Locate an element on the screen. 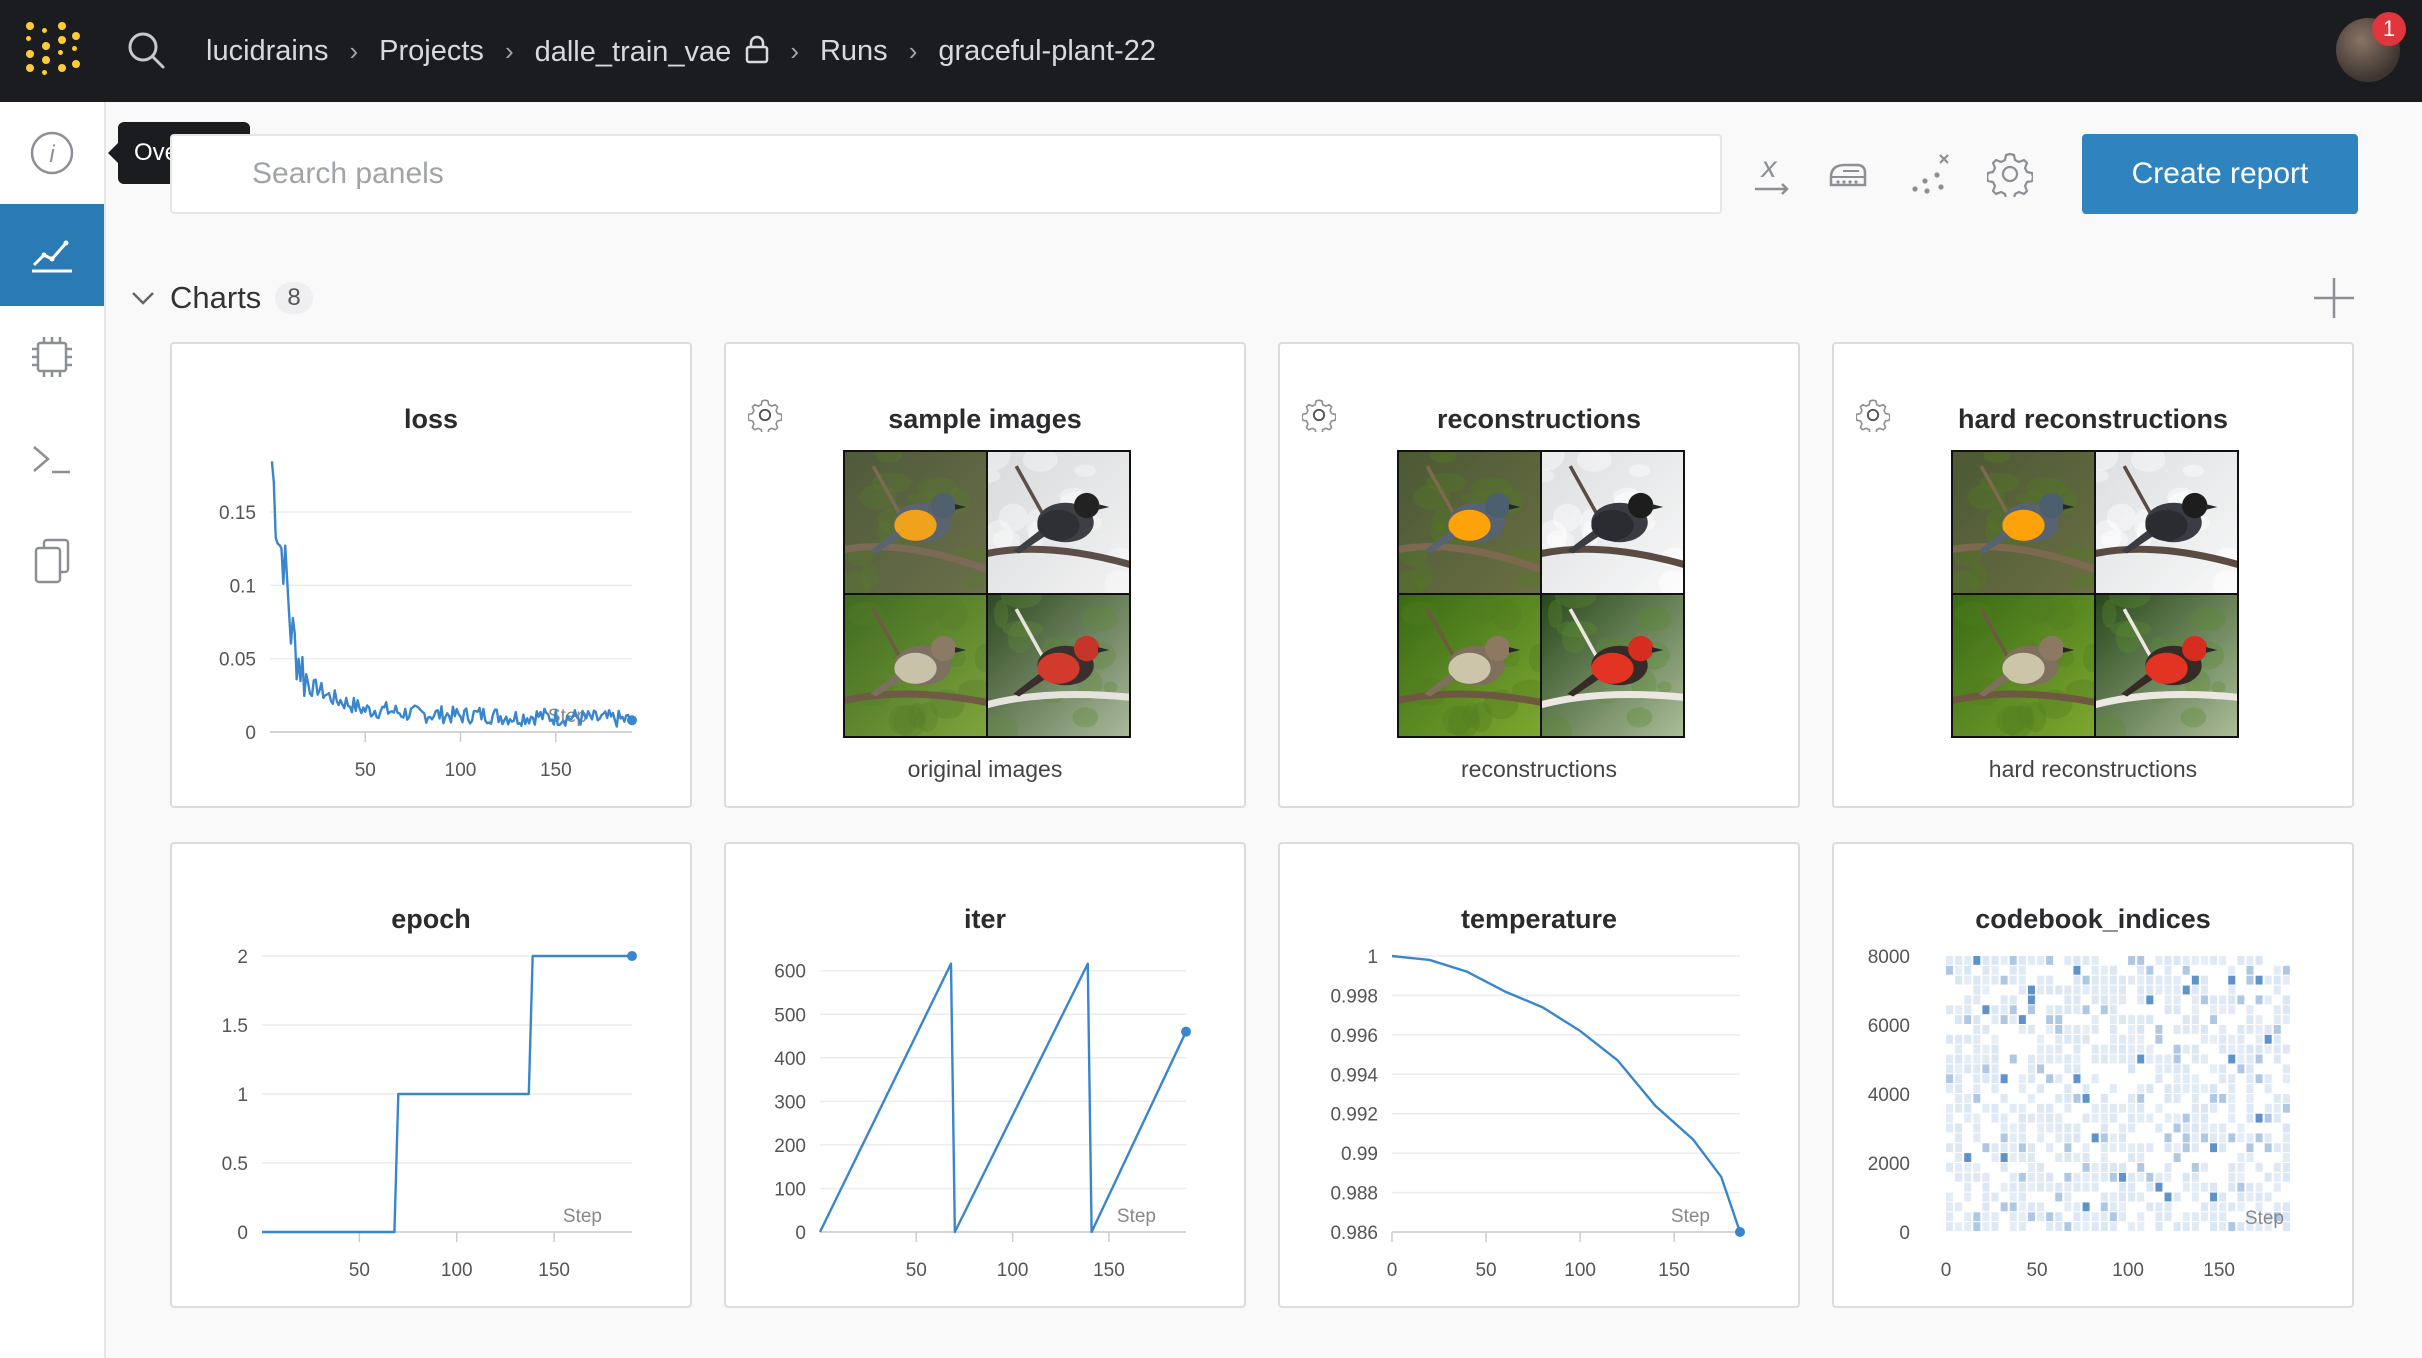 The height and width of the screenshot is (1358, 2422). wandb-logo-icon is located at coordinates (54, 50).